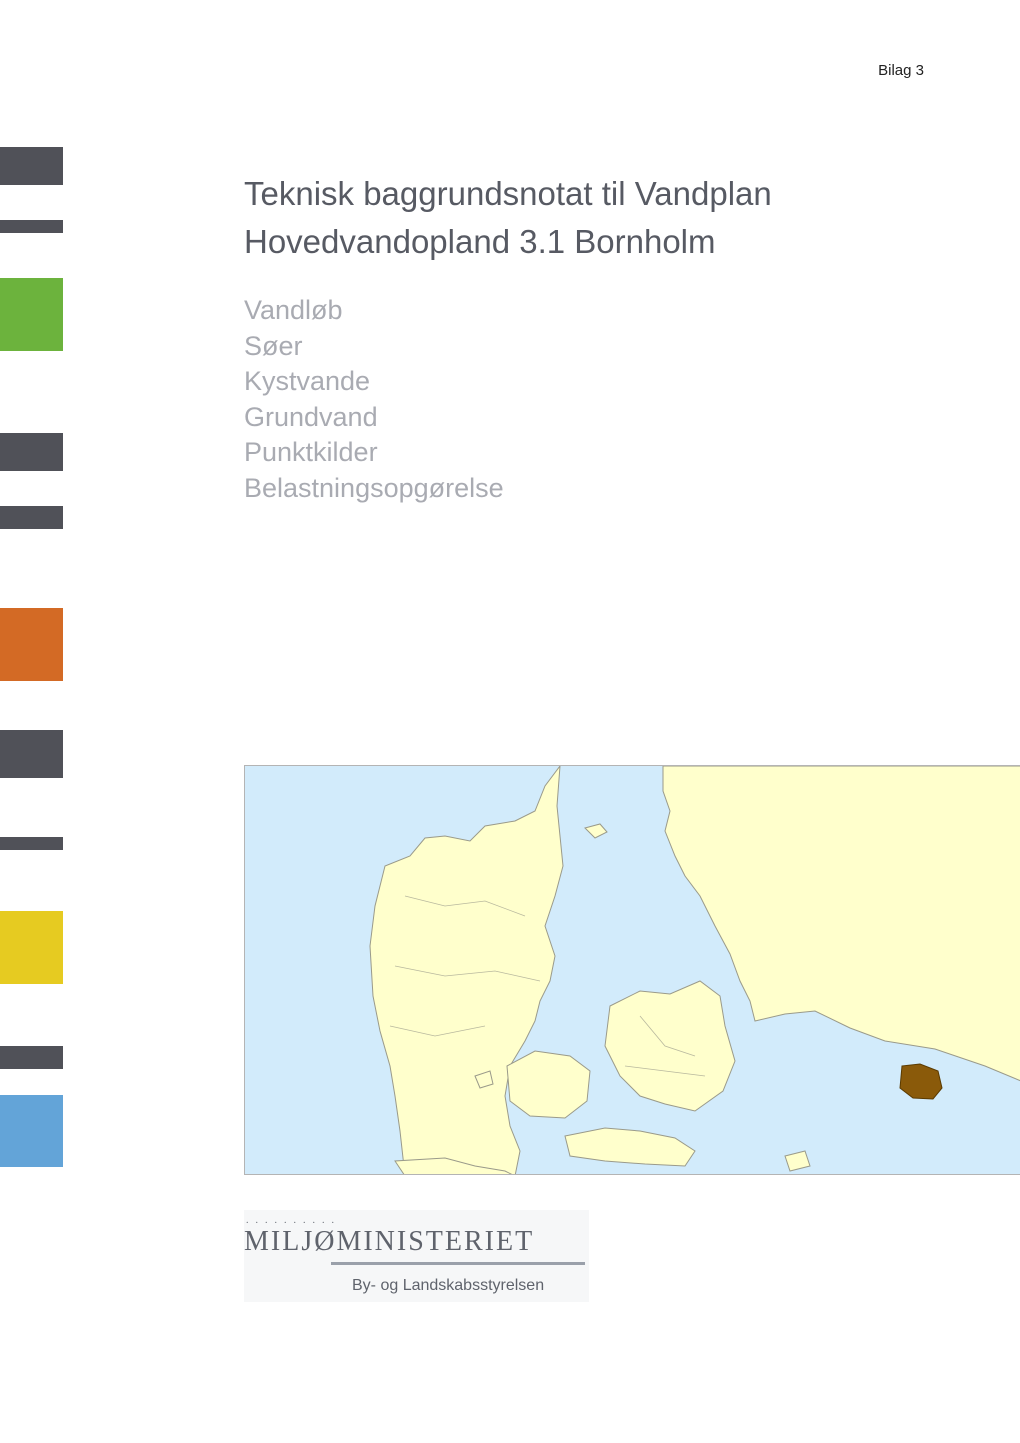 The height and width of the screenshot is (1443, 1020). What do you see at coordinates (374, 487) in the screenshot?
I see `topic-item: Belastningsopgørelse` at bounding box center [374, 487].